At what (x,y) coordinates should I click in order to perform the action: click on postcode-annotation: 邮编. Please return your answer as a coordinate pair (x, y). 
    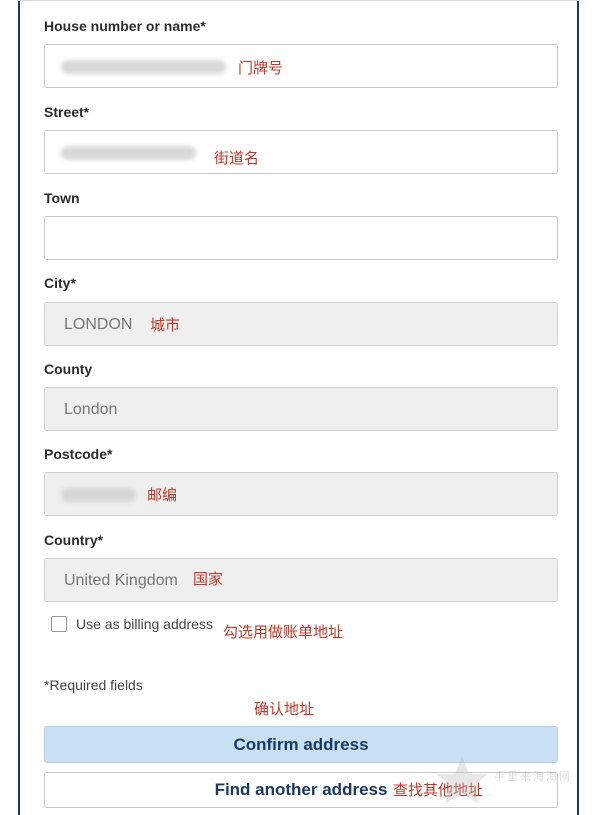
    Looking at the image, I should click on (162, 495).